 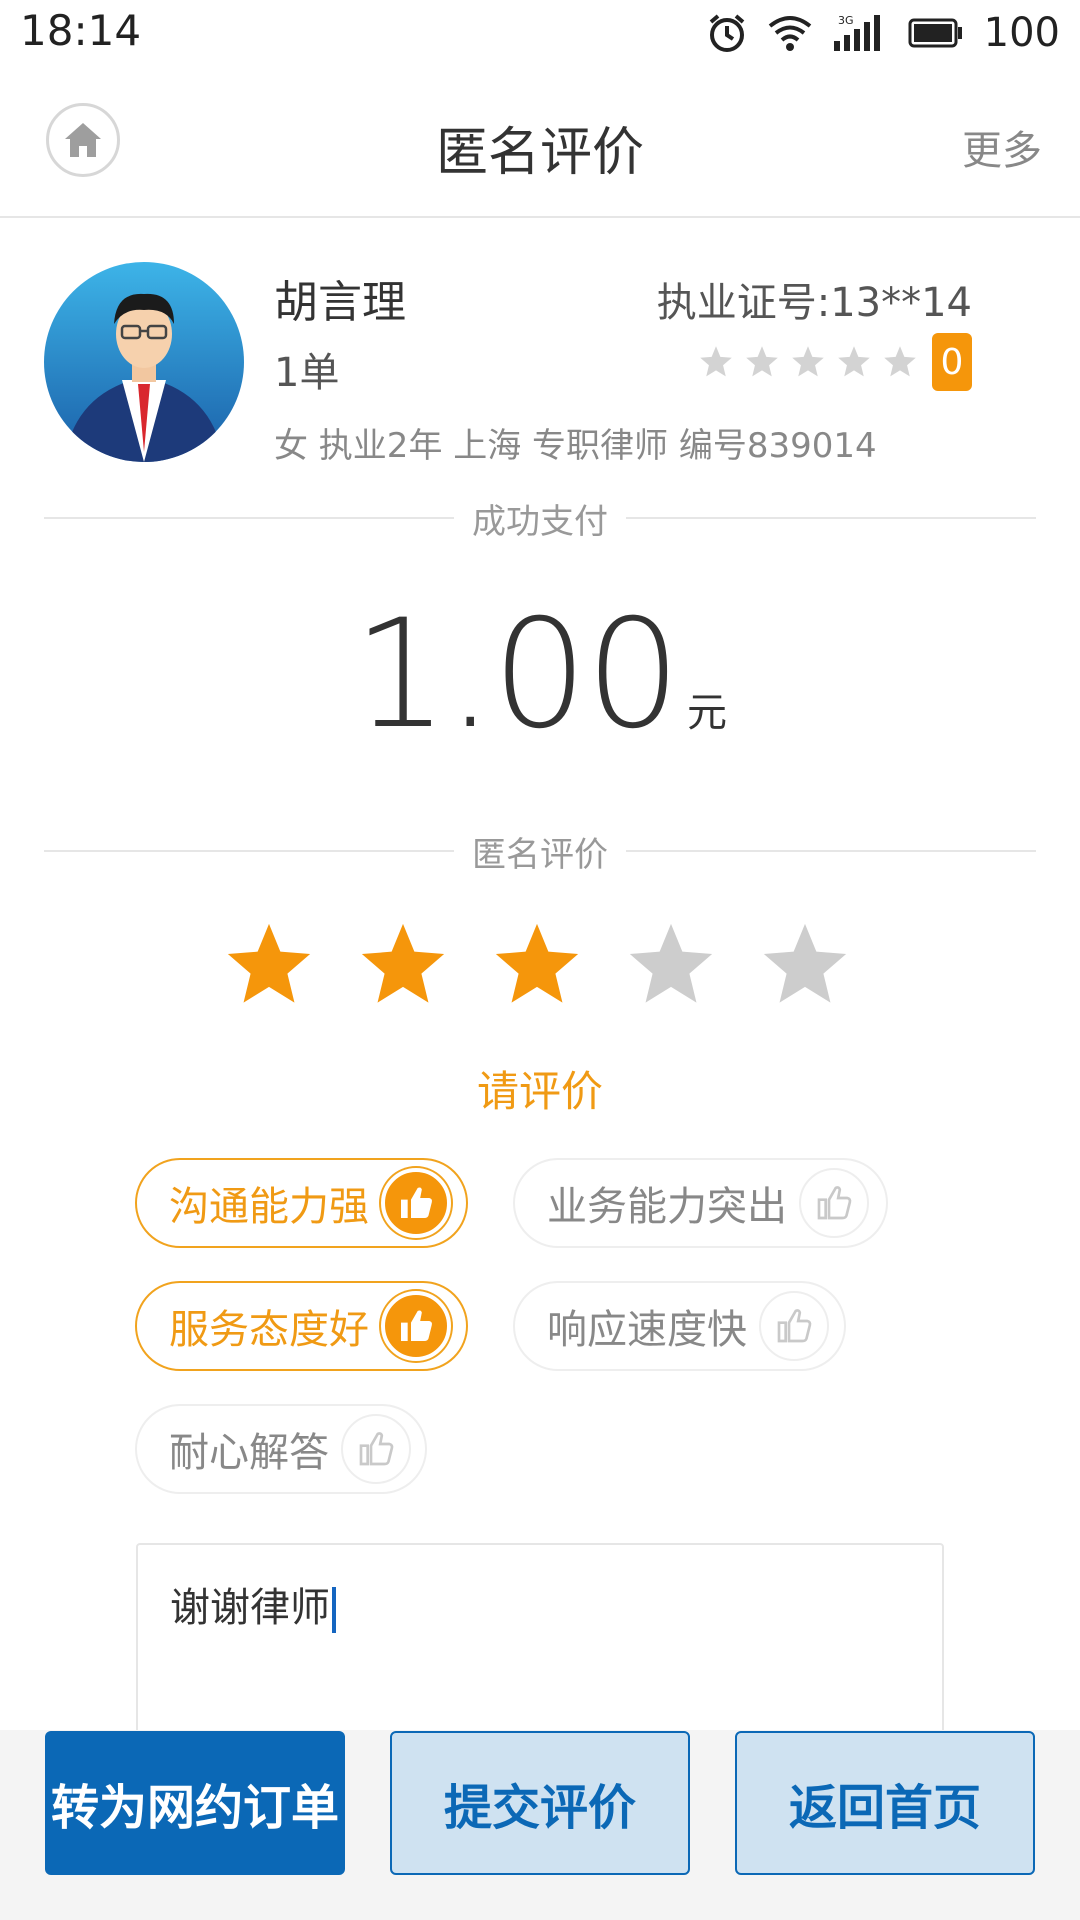 I want to click on rating-count-badge: 0, so click(x=952, y=362).